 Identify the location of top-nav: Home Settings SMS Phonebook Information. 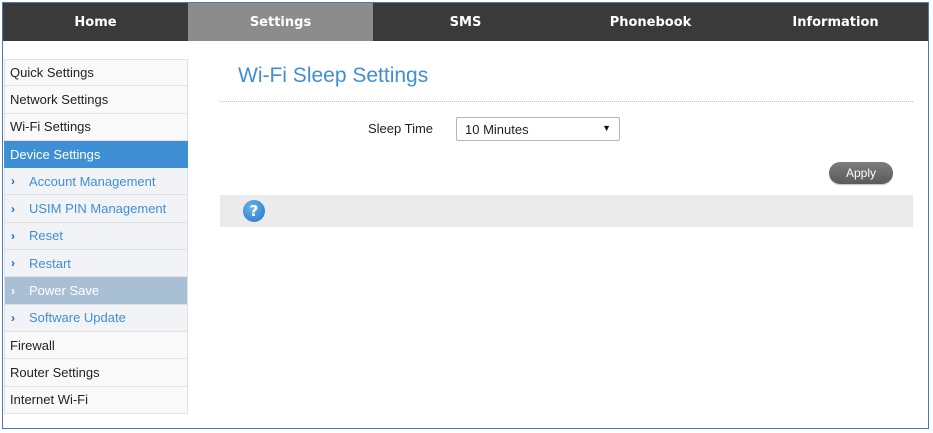
(465, 22).